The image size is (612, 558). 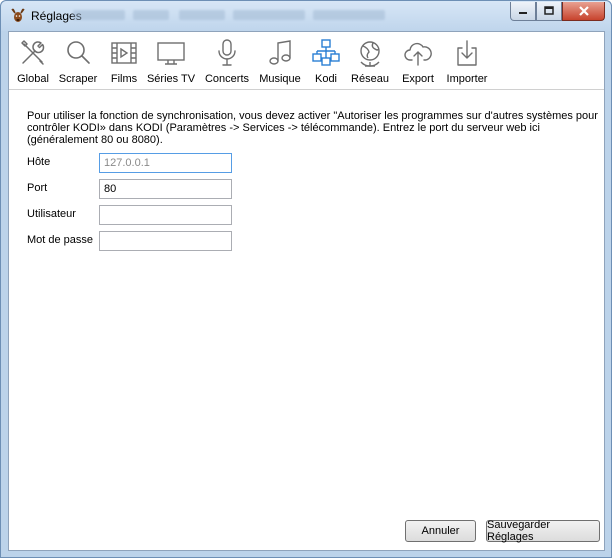 I want to click on minimize-icon, so click(x=523, y=13).